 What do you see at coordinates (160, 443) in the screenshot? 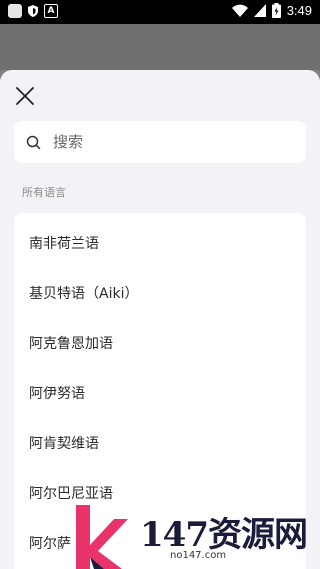
I see `language-item: 阿肯契维语` at bounding box center [160, 443].